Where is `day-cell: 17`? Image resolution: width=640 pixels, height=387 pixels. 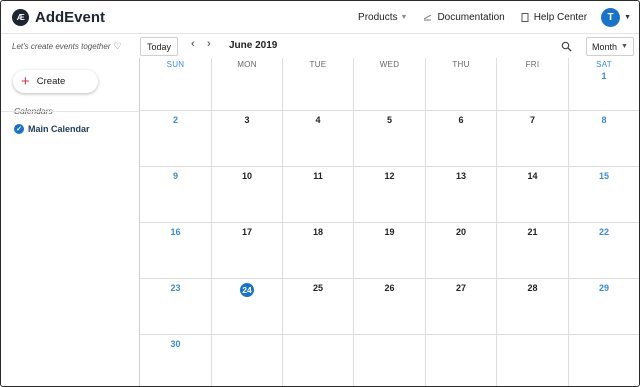
day-cell: 17 is located at coordinates (247, 251).